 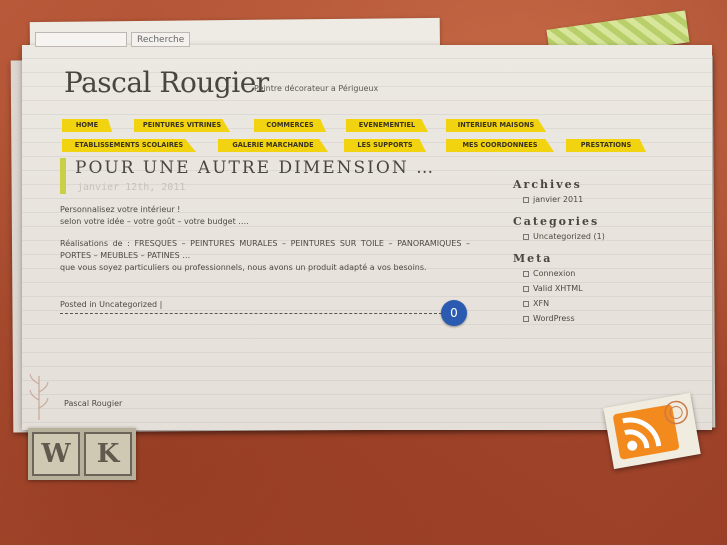 I want to click on post-meta: Posted in Uncategorized |, so click(x=111, y=304).